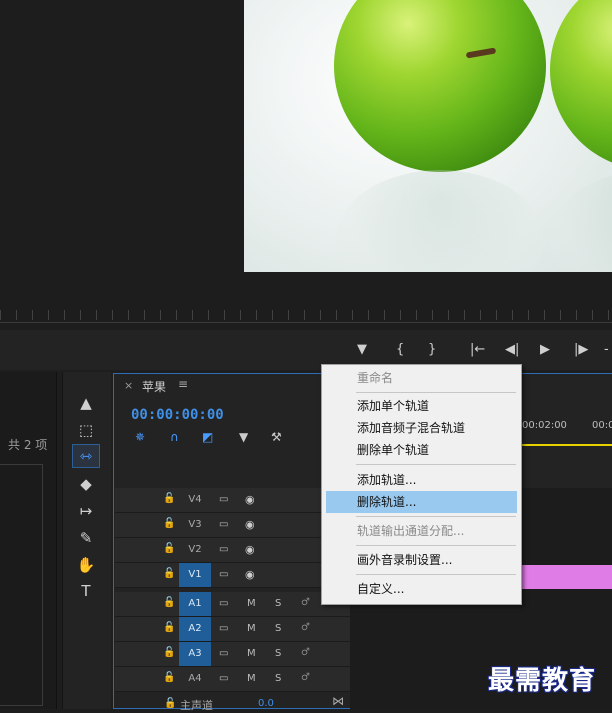 The height and width of the screenshot is (713, 612). Describe the element at coordinates (86, 591) in the screenshot. I see `type-tool-icon: T` at that location.